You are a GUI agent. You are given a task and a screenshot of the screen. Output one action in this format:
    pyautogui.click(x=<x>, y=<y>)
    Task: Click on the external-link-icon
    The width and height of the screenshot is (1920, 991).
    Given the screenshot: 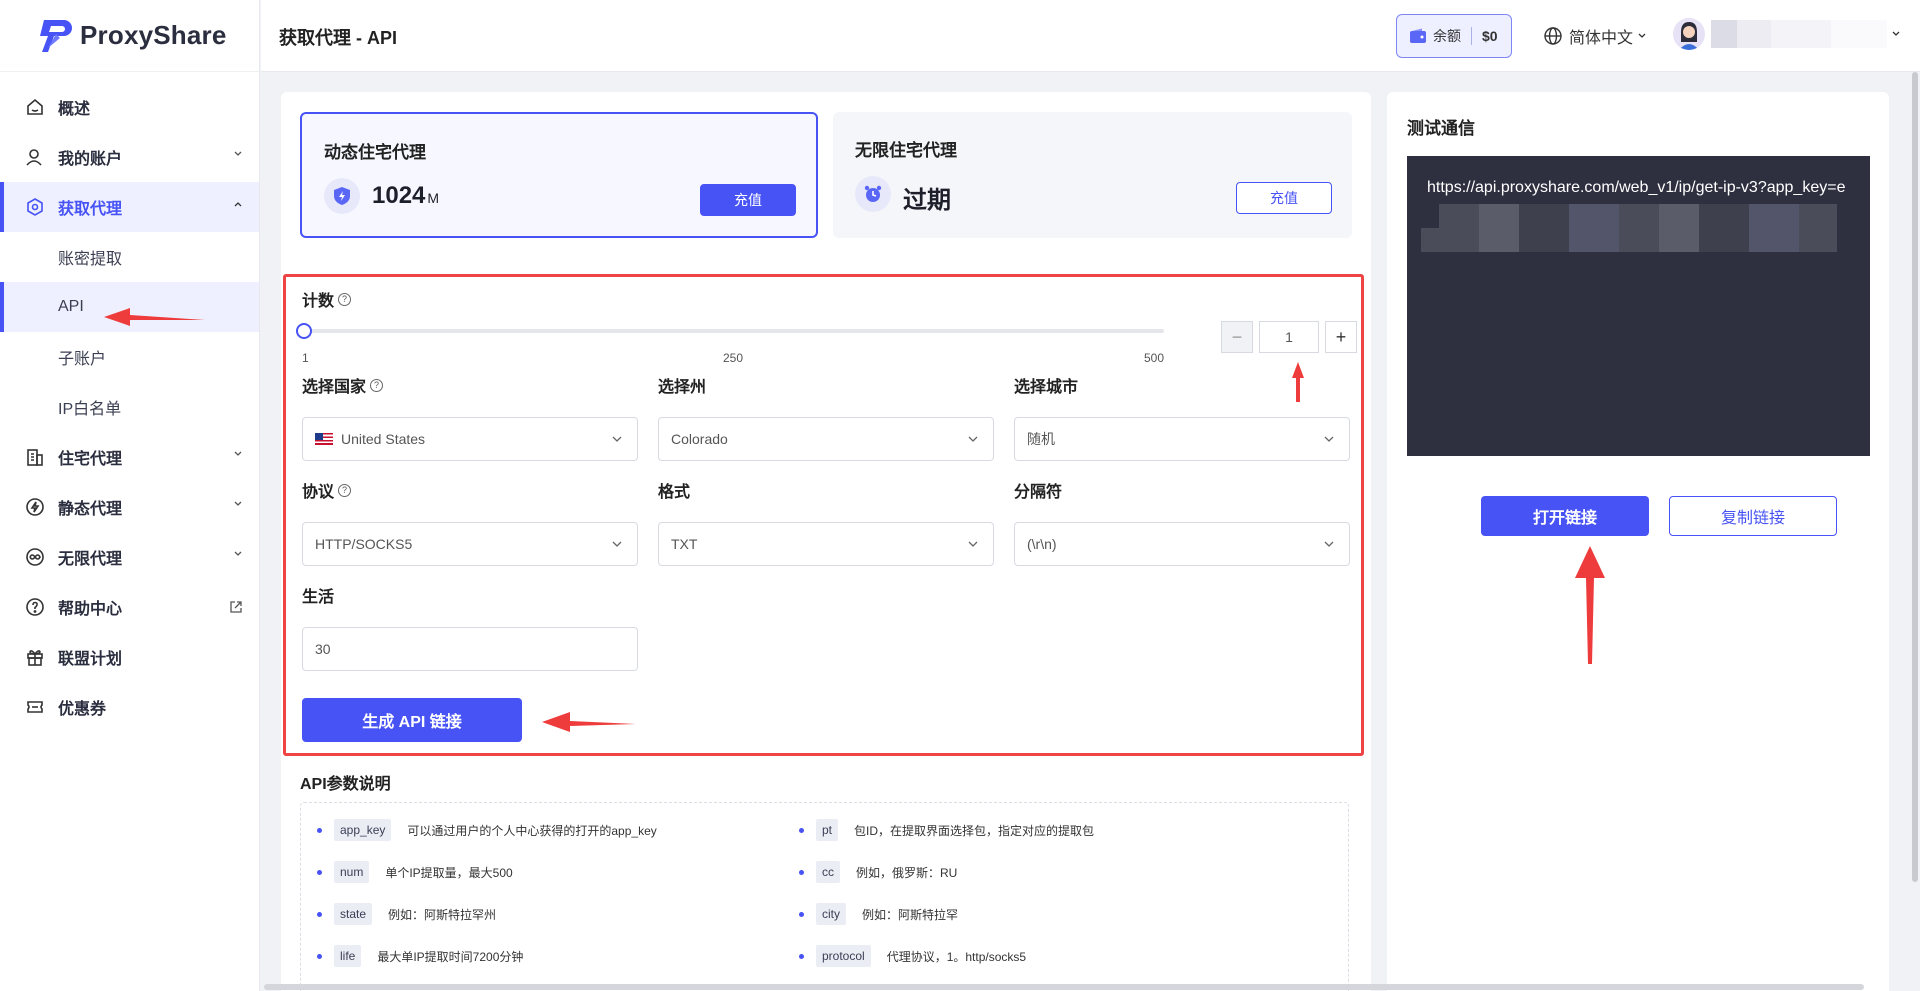 What is the action you would take?
    pyautogui.click(x=236, y=607)
    